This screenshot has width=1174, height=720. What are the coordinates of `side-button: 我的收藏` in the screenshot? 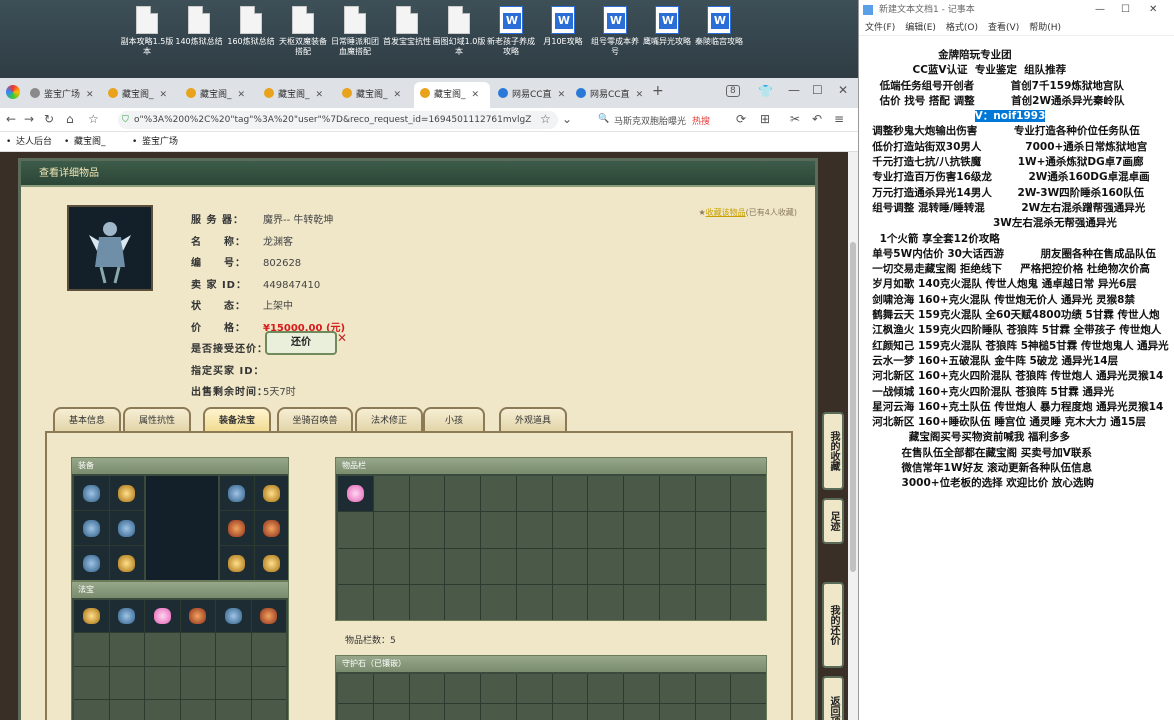 It's located at (833, 451).